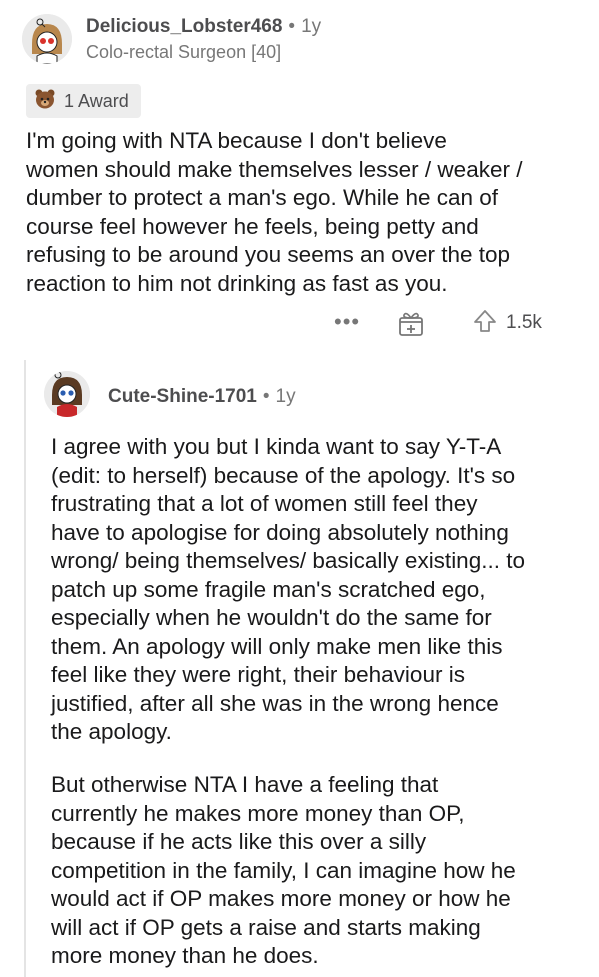  Describe the element at coordinates (184, 52) in the screenshot. I see `user-flair: Colo-rectal Surgeon [40]` at that location.